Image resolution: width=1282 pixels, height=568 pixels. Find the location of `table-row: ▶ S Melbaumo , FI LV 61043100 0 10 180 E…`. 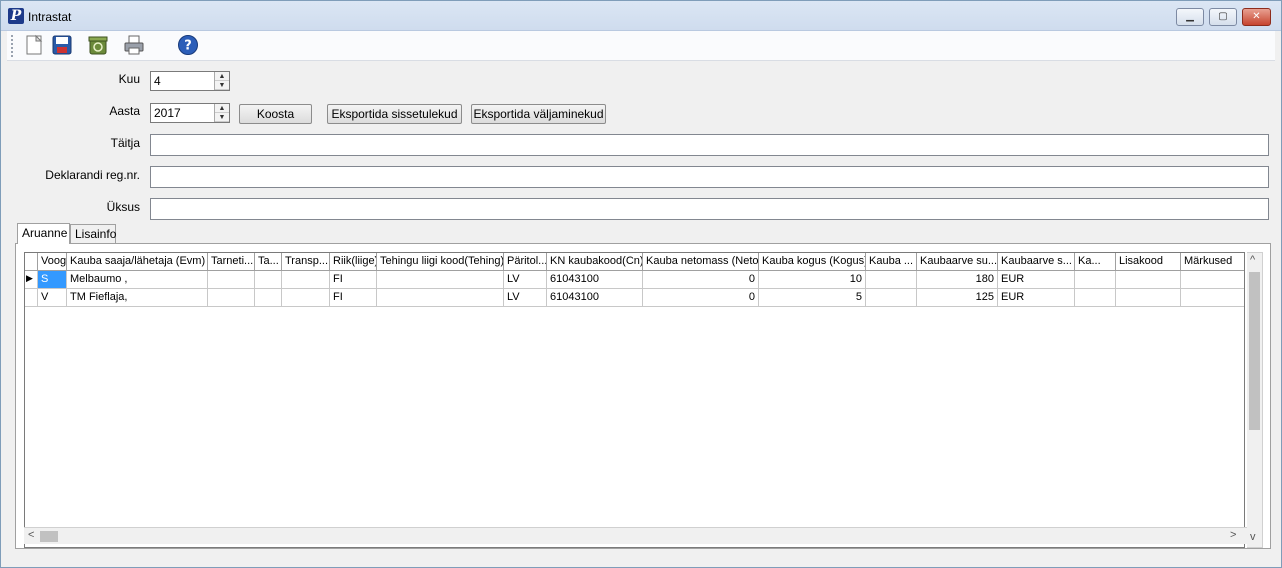

table-row: ▶ S Melbaumo , FI LV 61043100 0 10 180 E… is located at coordinates (634, 280).